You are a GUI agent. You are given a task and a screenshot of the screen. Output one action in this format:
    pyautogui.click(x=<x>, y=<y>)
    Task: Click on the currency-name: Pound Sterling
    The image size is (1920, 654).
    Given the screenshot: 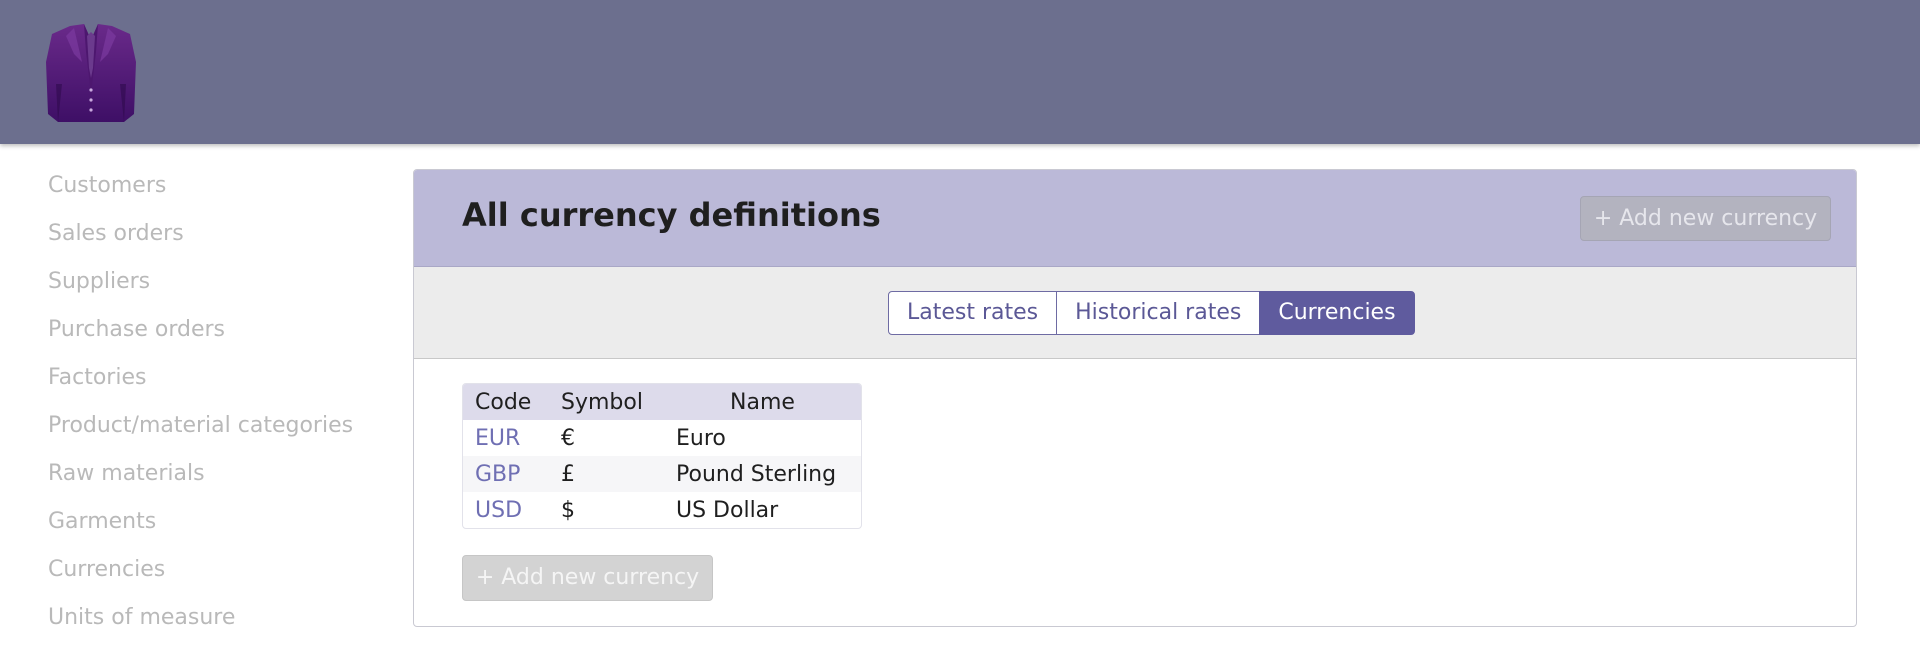 What is the action you would take?
    pyautogui.click(x=762, y=474)
    